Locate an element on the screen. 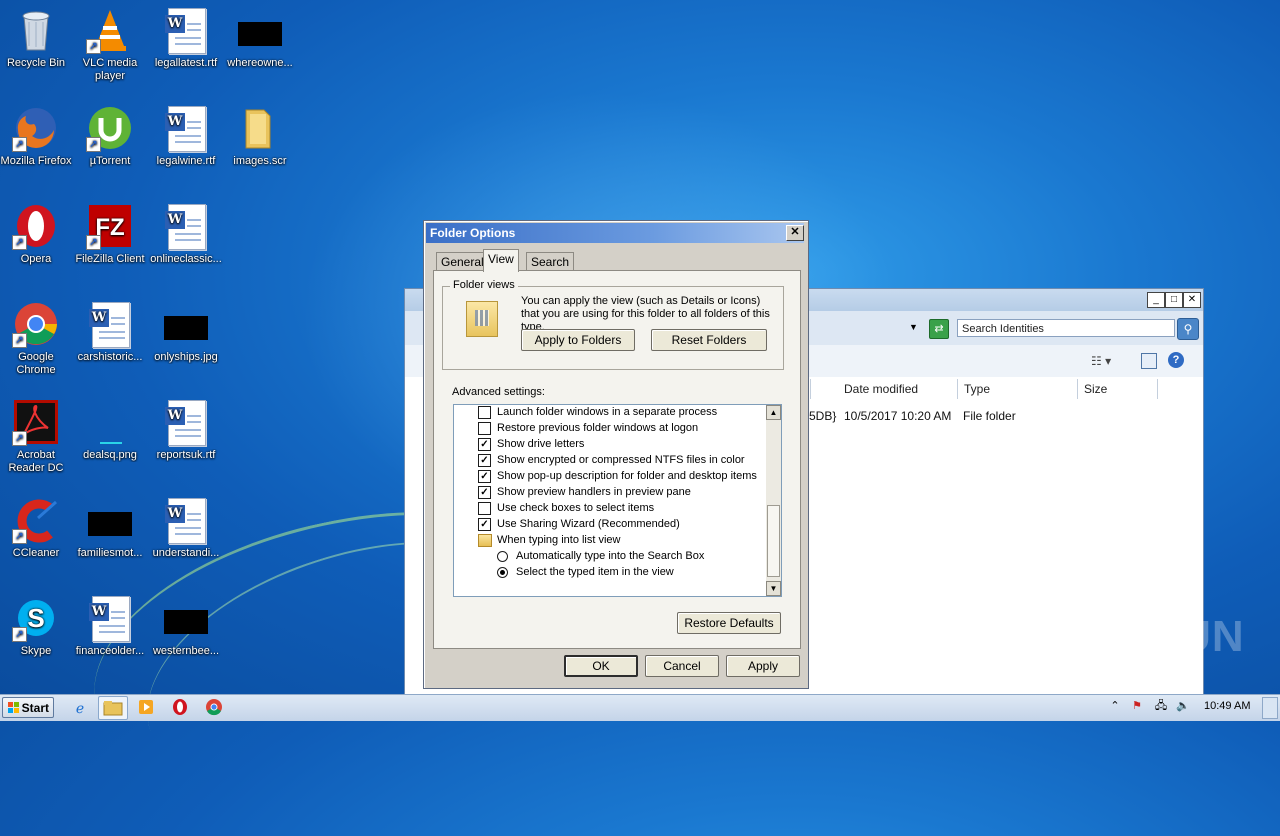 This screenshot has height=836, width=1280. setting-restore-previous-windows: Restore previous folder windows at logon is located at coordinates (610, 428).